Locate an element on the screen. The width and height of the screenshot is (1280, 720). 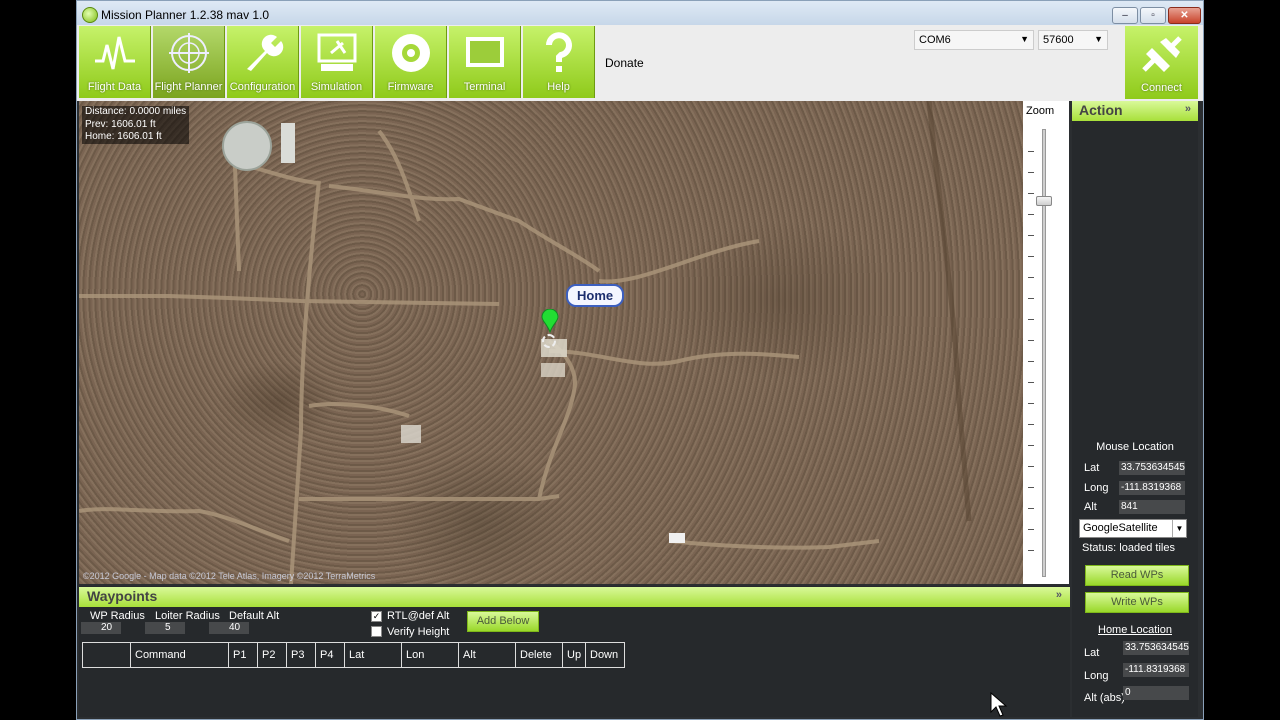
com-port-select: COM6 ▼ is located at coordinates (974, 40).